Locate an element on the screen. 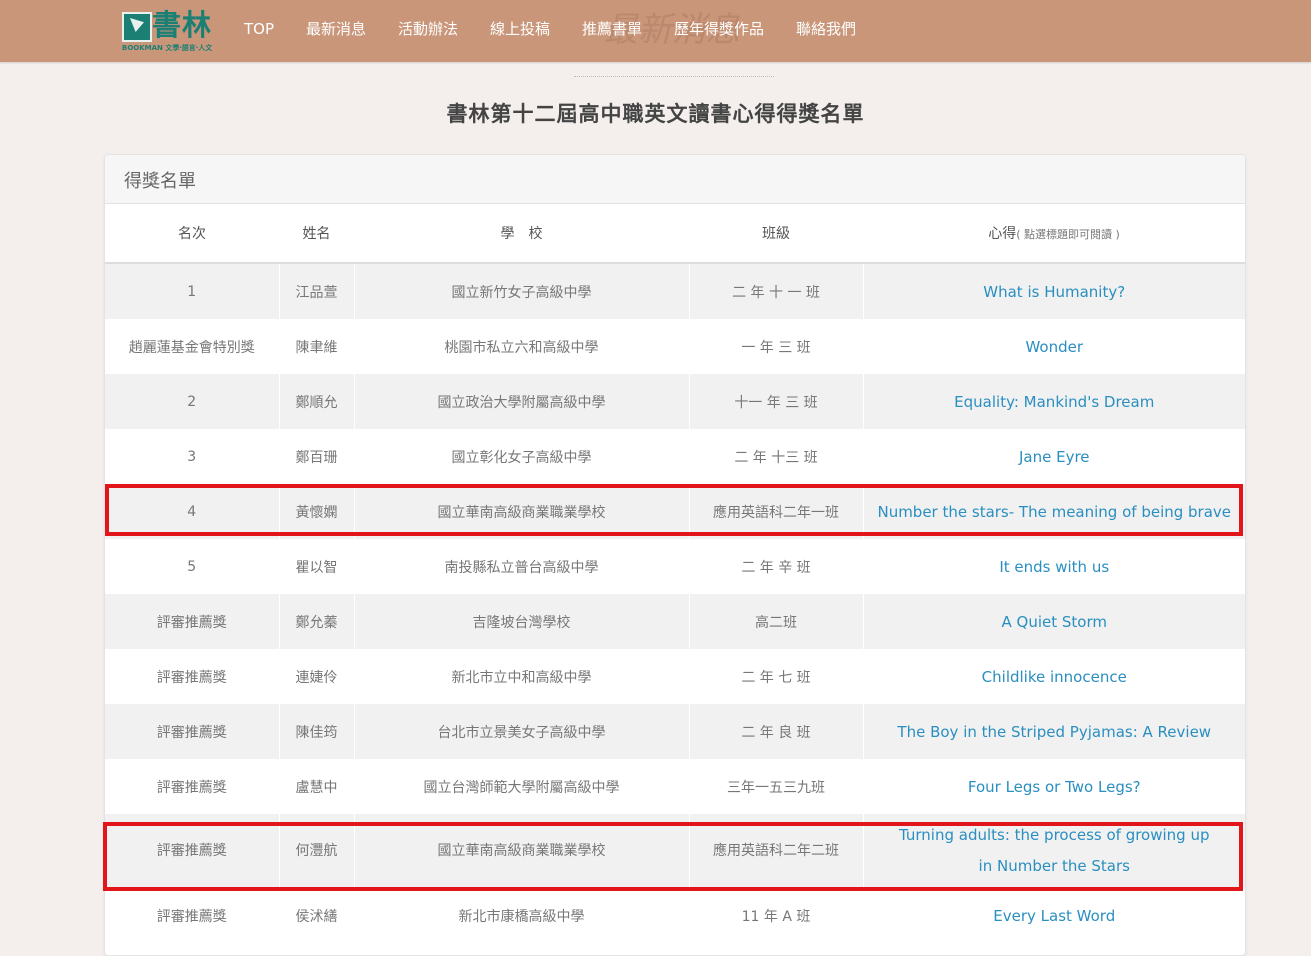 Image resolution: width=1311 pixels, height=956 pixels. cell-essay: Equality: Mankind's Dream is located at coordinates (1054, 401).